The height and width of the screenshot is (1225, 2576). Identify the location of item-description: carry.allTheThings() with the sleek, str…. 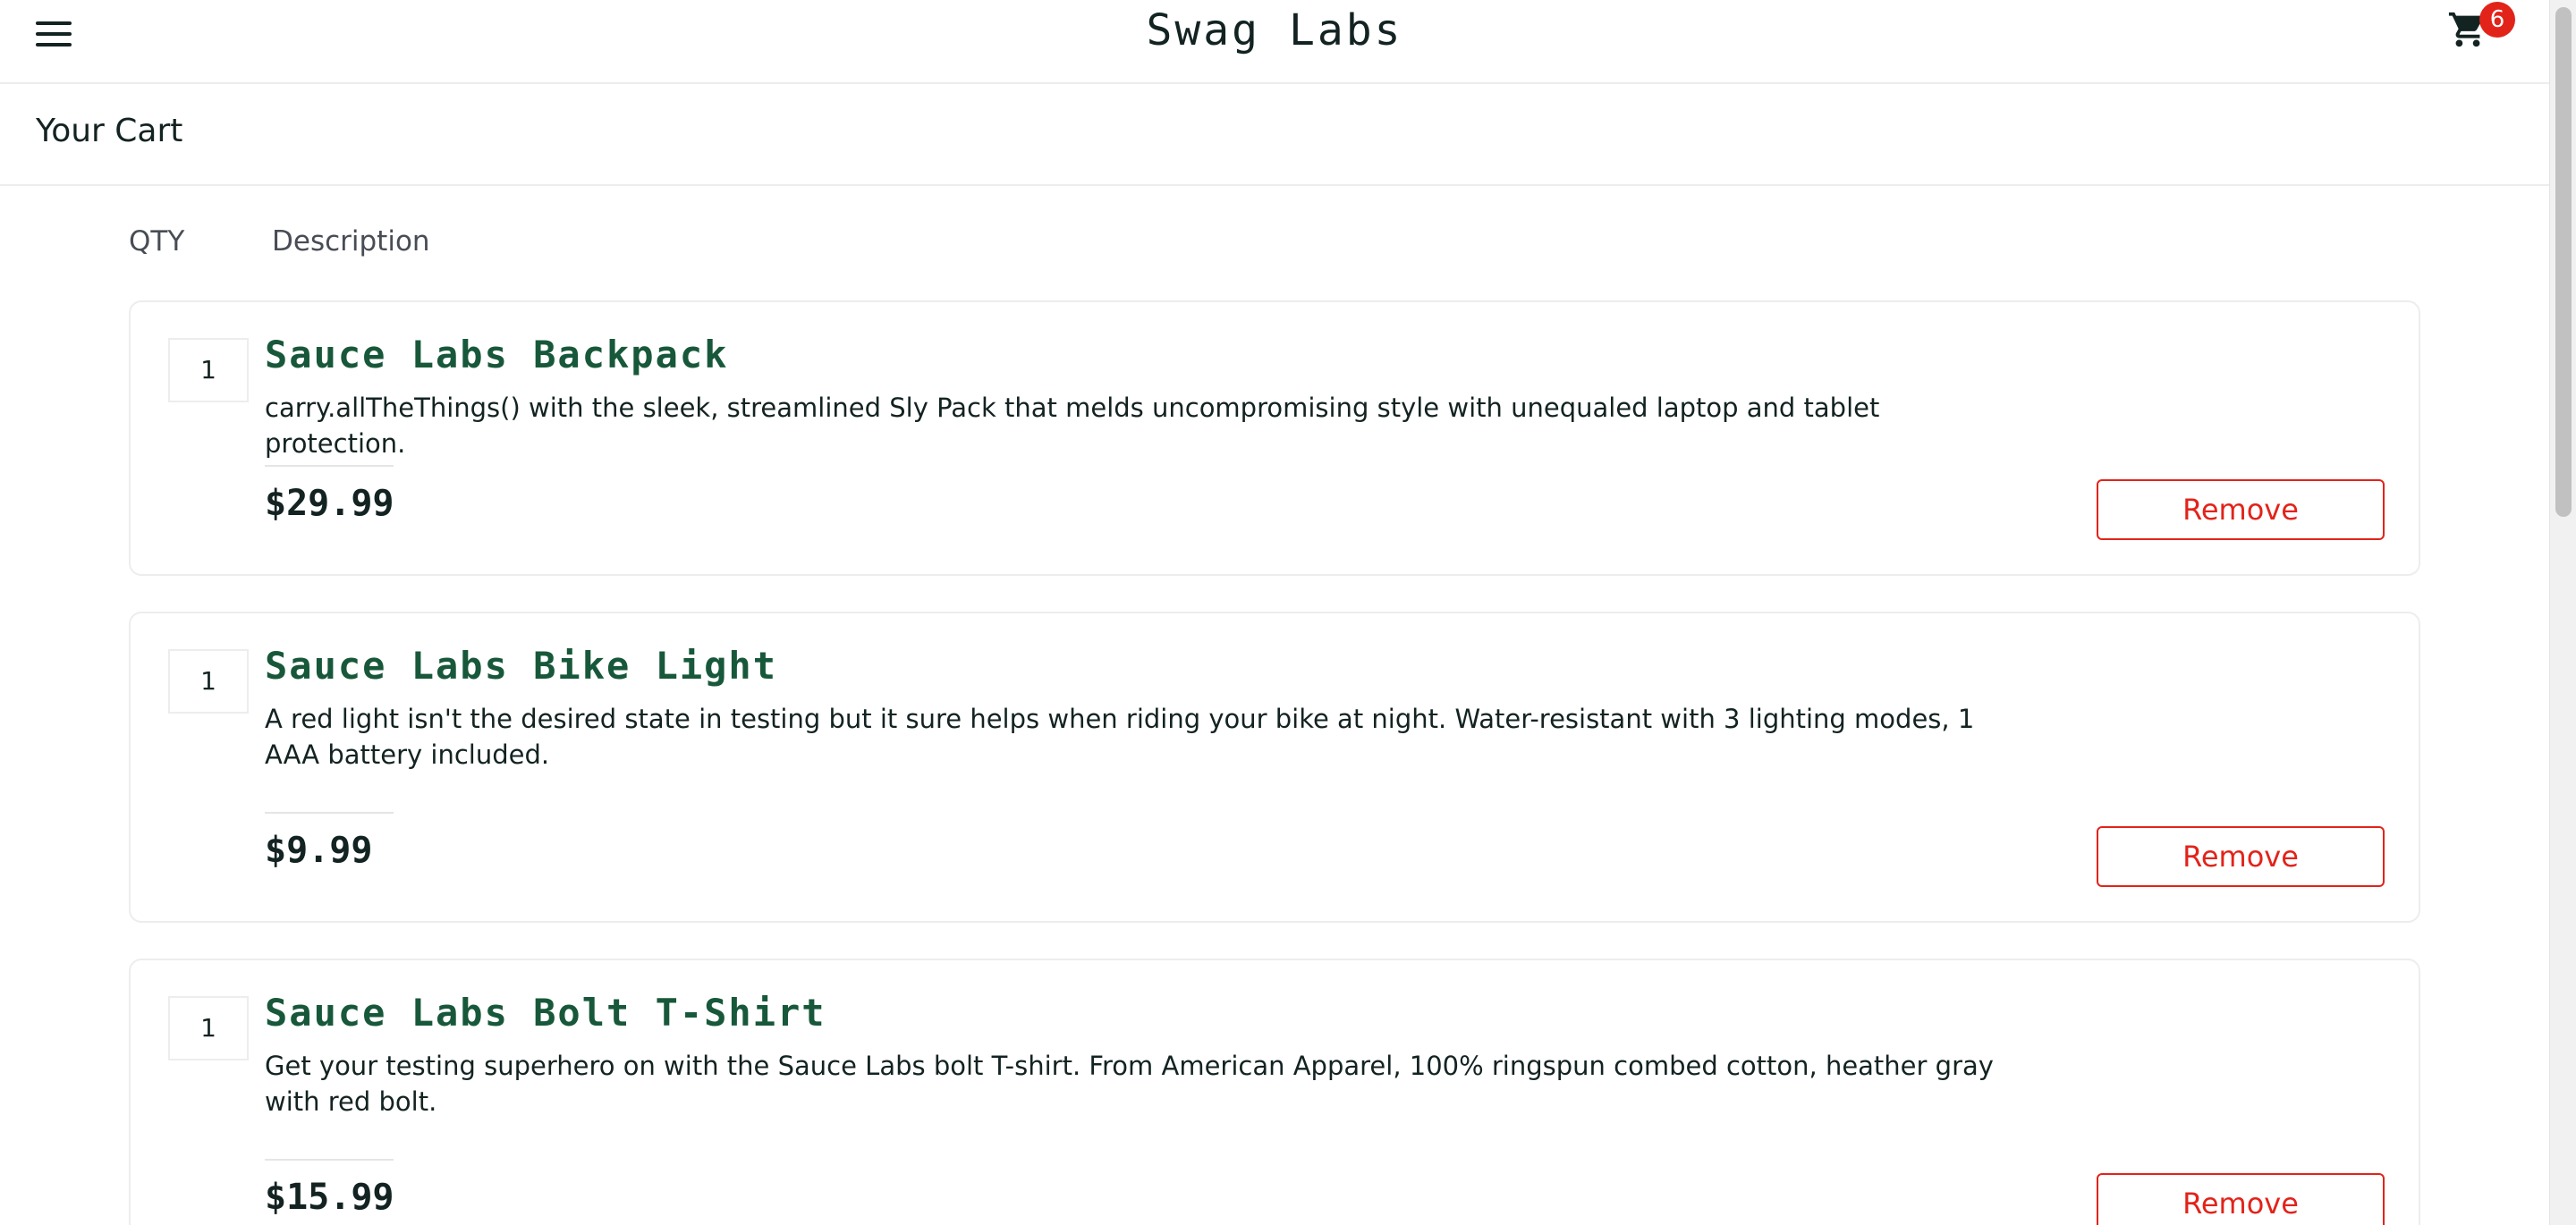
(1072, 426).